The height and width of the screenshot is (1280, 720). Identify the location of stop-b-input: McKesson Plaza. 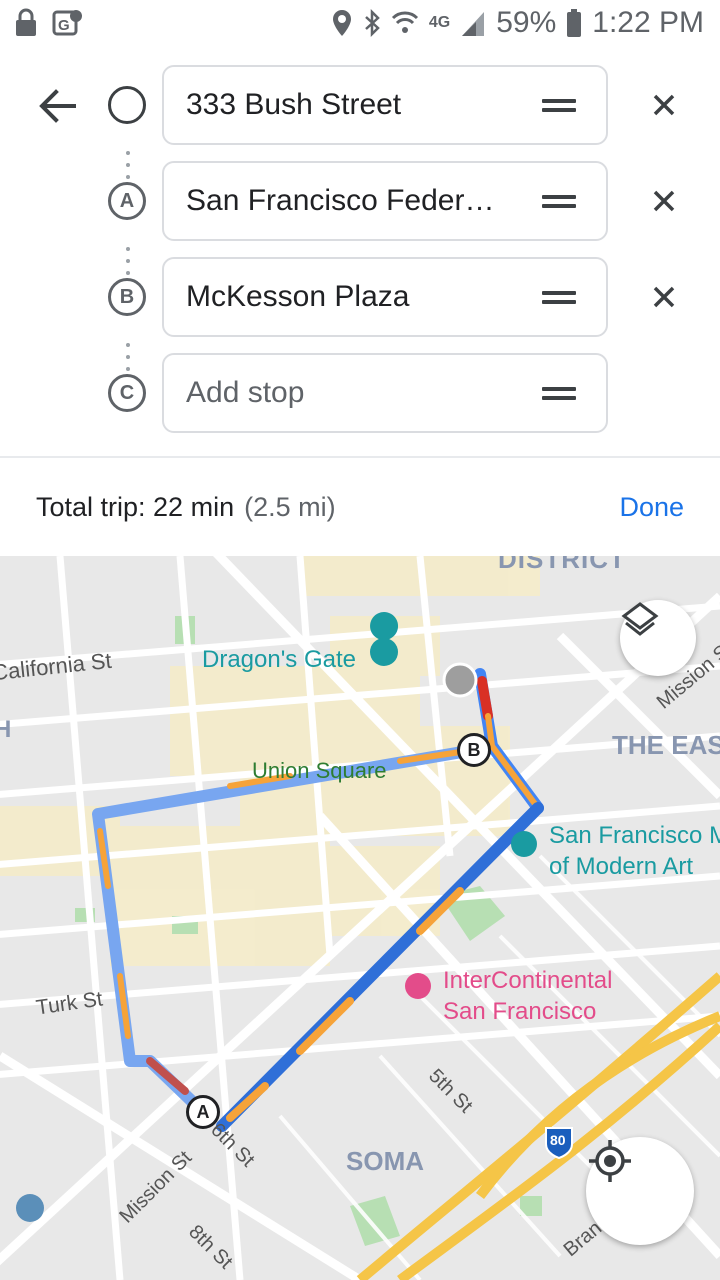
(385, 297).